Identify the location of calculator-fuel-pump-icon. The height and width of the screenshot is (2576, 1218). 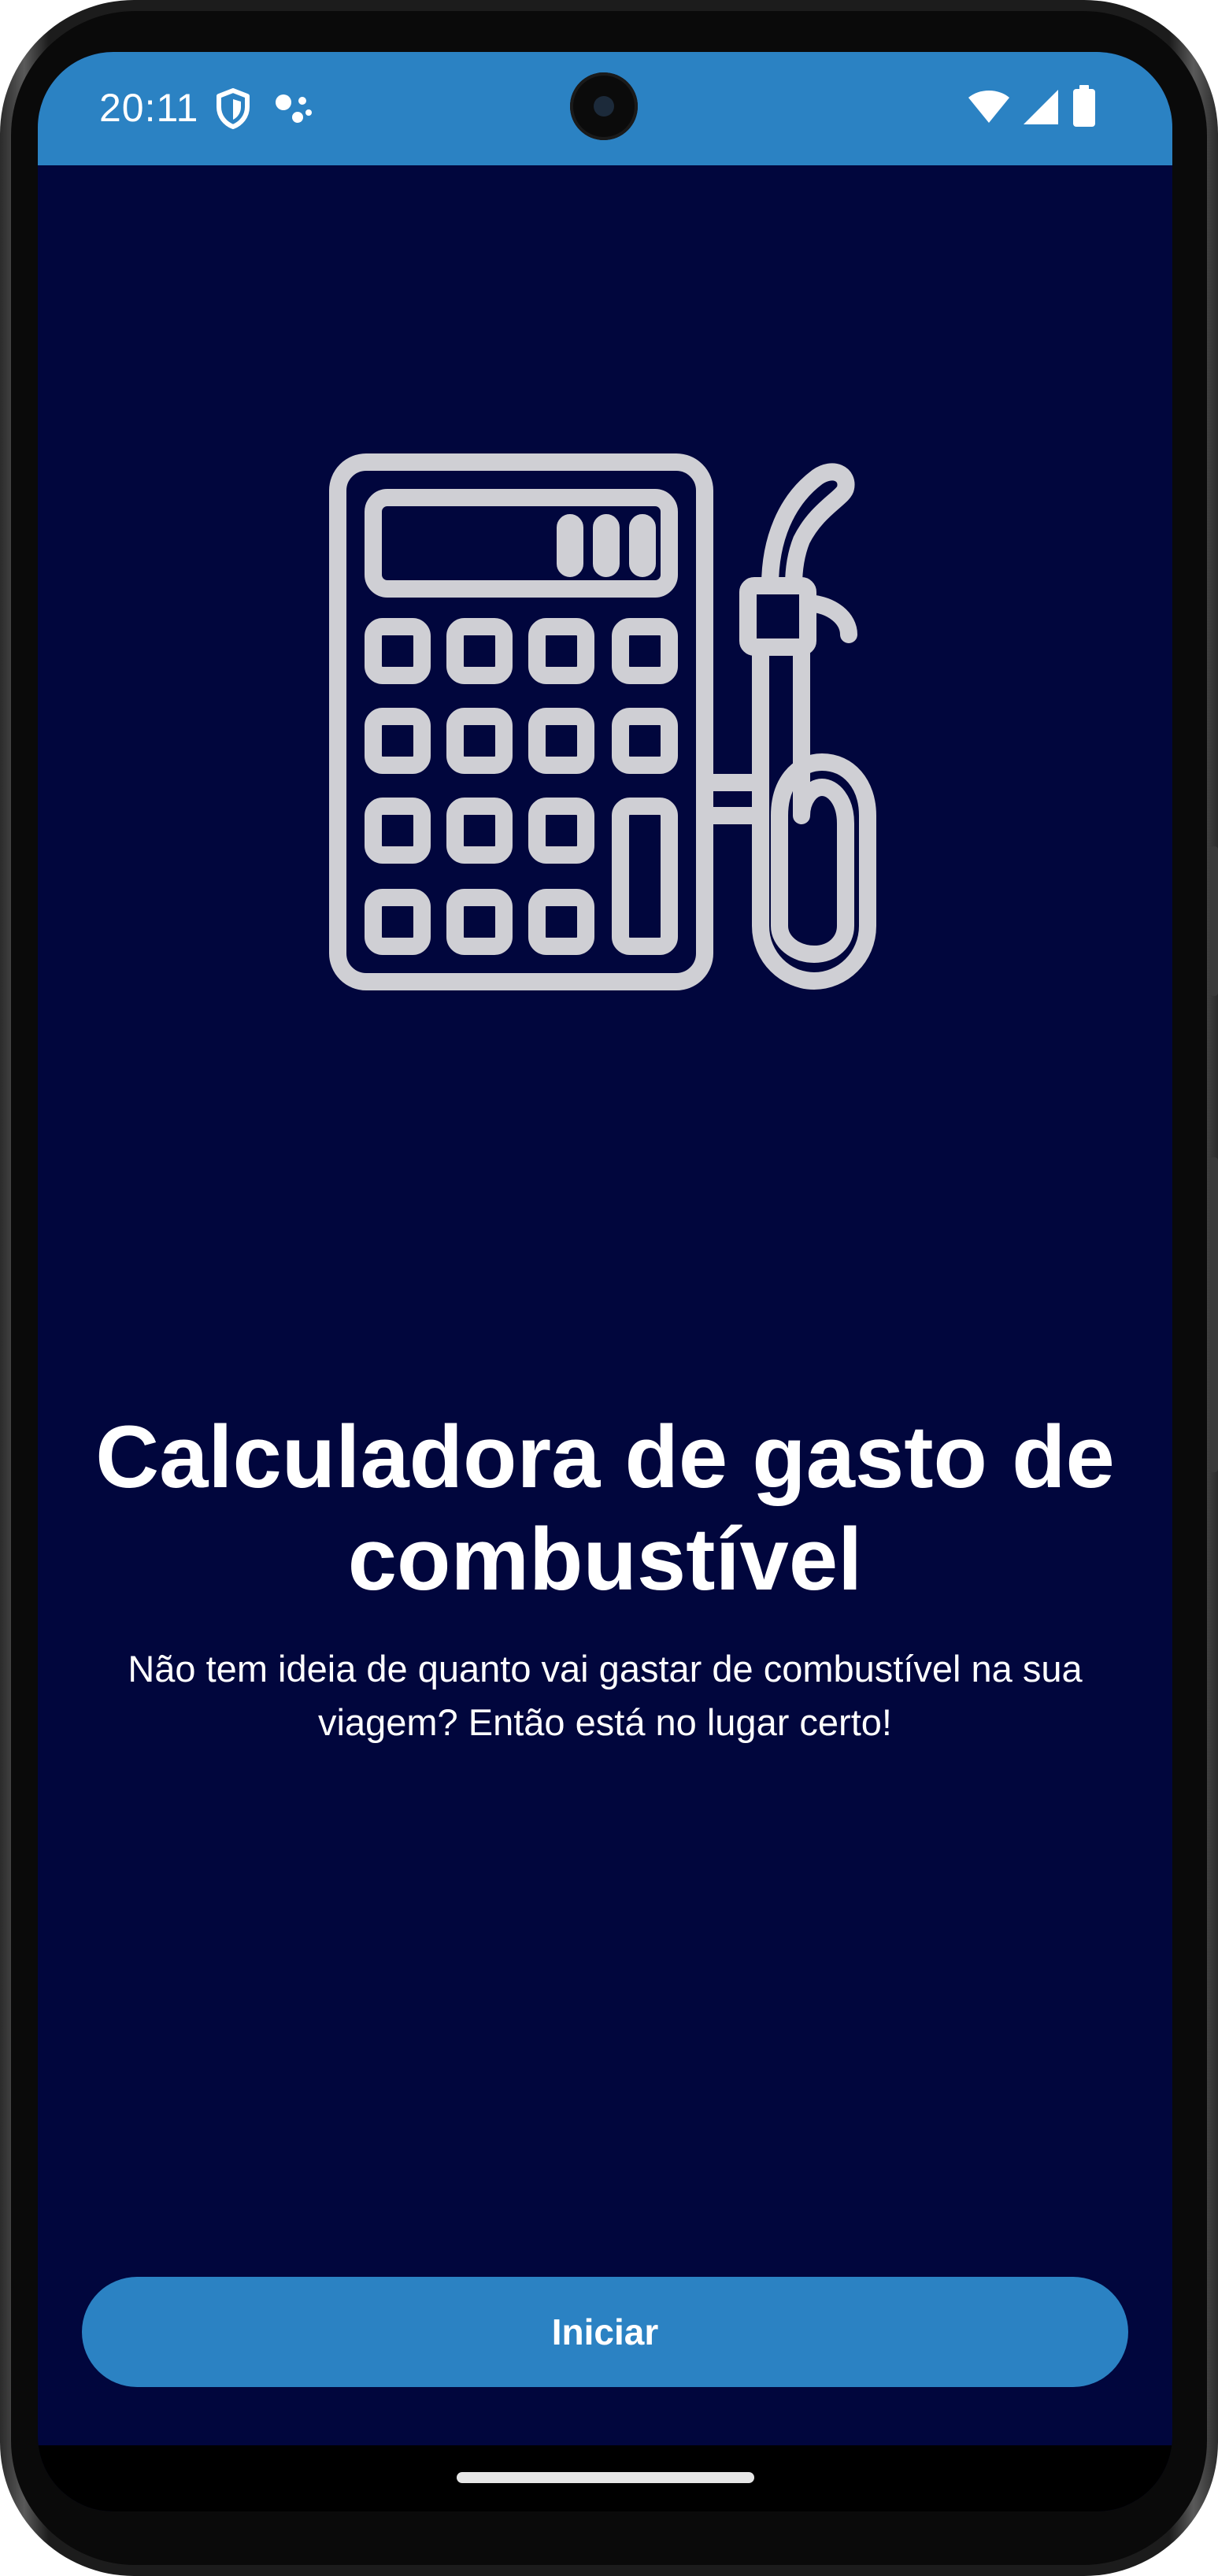
(602, 721).